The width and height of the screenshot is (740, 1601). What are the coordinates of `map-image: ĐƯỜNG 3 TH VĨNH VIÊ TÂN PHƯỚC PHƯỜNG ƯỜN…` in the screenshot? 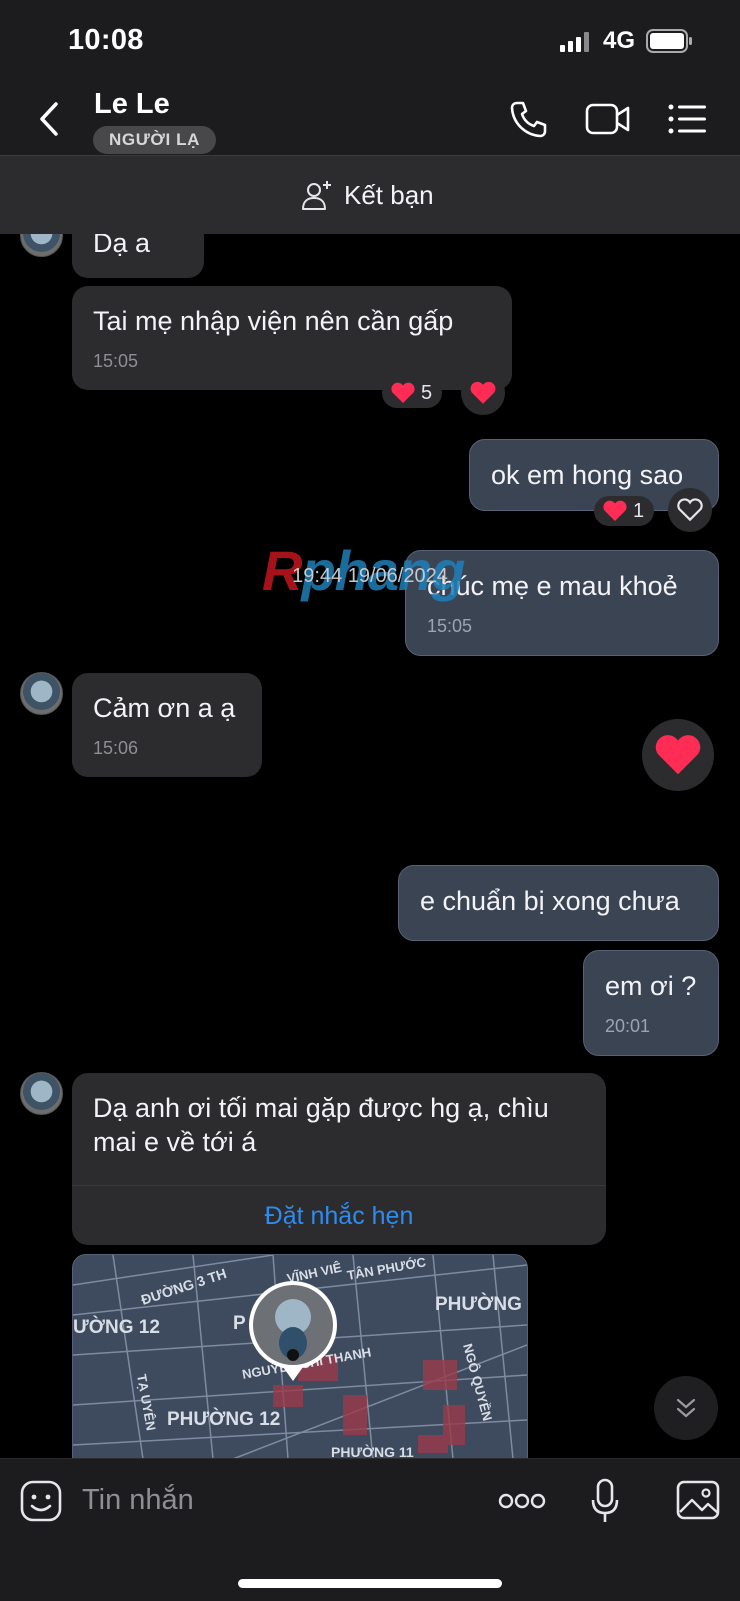 It's located at (300, 1357).